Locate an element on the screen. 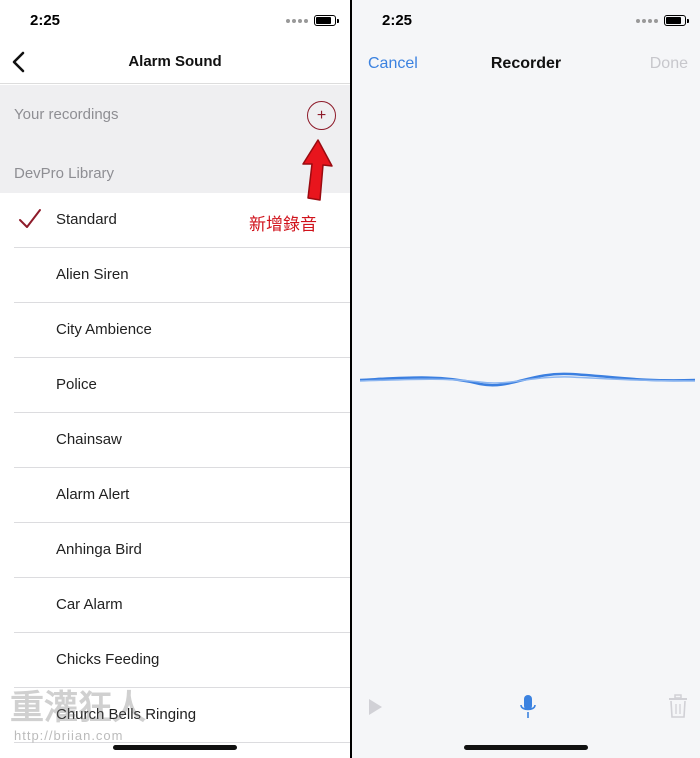  recorder-title: Recorder is located at coordinates (526, 63).